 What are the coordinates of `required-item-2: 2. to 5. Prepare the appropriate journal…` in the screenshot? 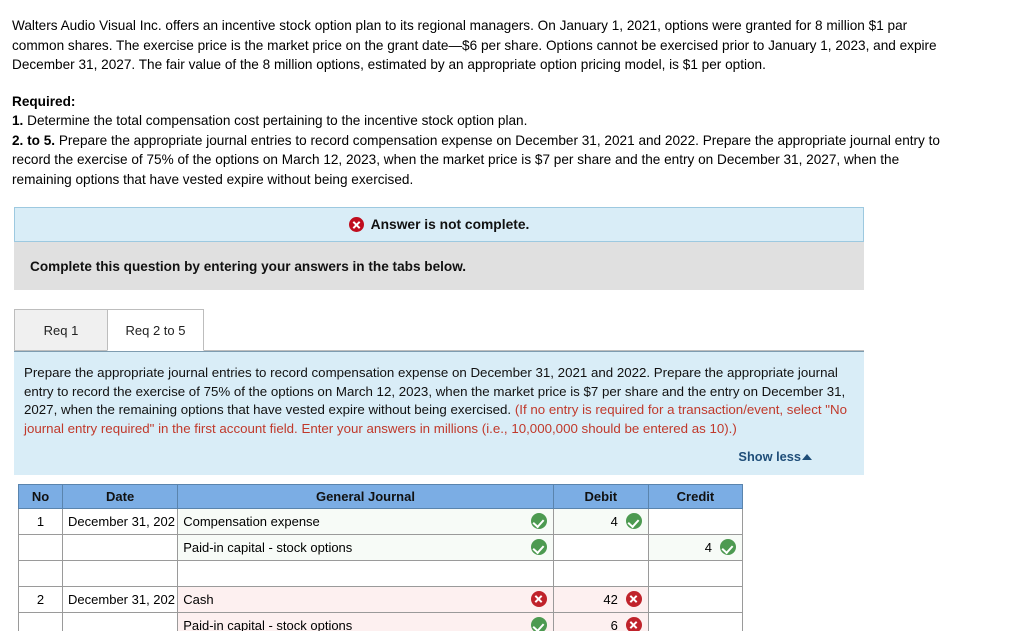 It's located at (480, 160).